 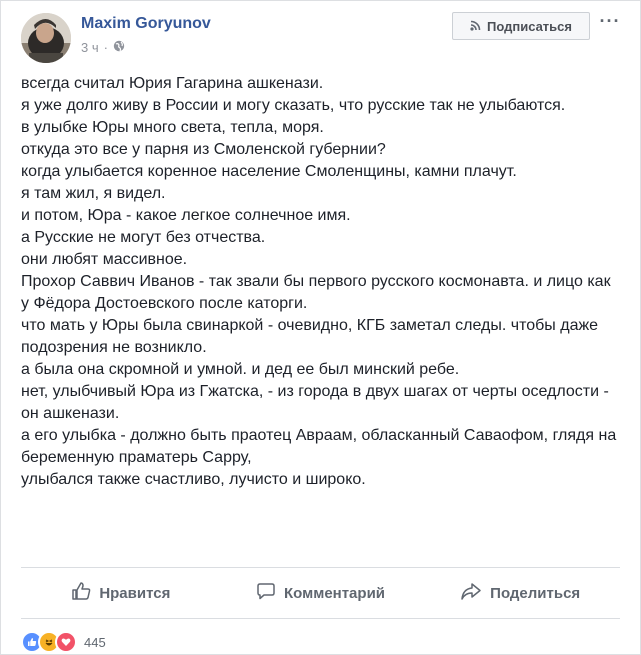 I want to click on actions-divider-bottom, so click(x=320, y=618).